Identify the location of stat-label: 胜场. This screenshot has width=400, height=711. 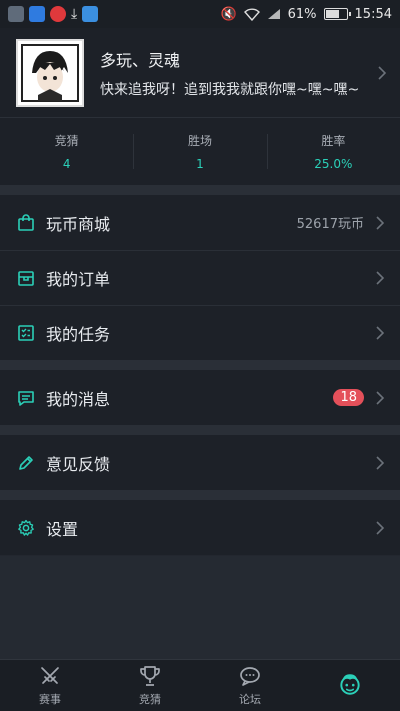
(199, 141).